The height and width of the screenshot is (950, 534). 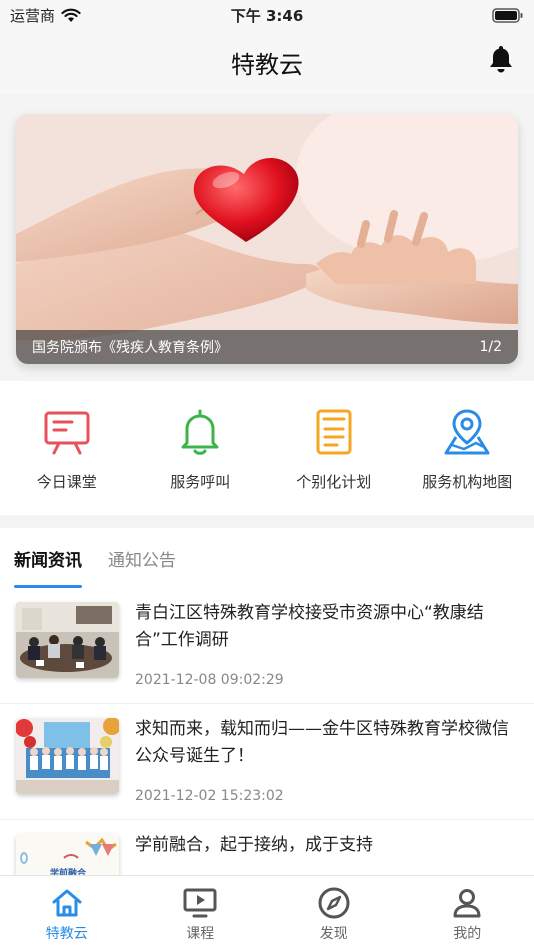 What do you see at coordinates (66, 934) in the screenshot?
I see `tabbar-label: 特教云` at bounding box center [66, 934].